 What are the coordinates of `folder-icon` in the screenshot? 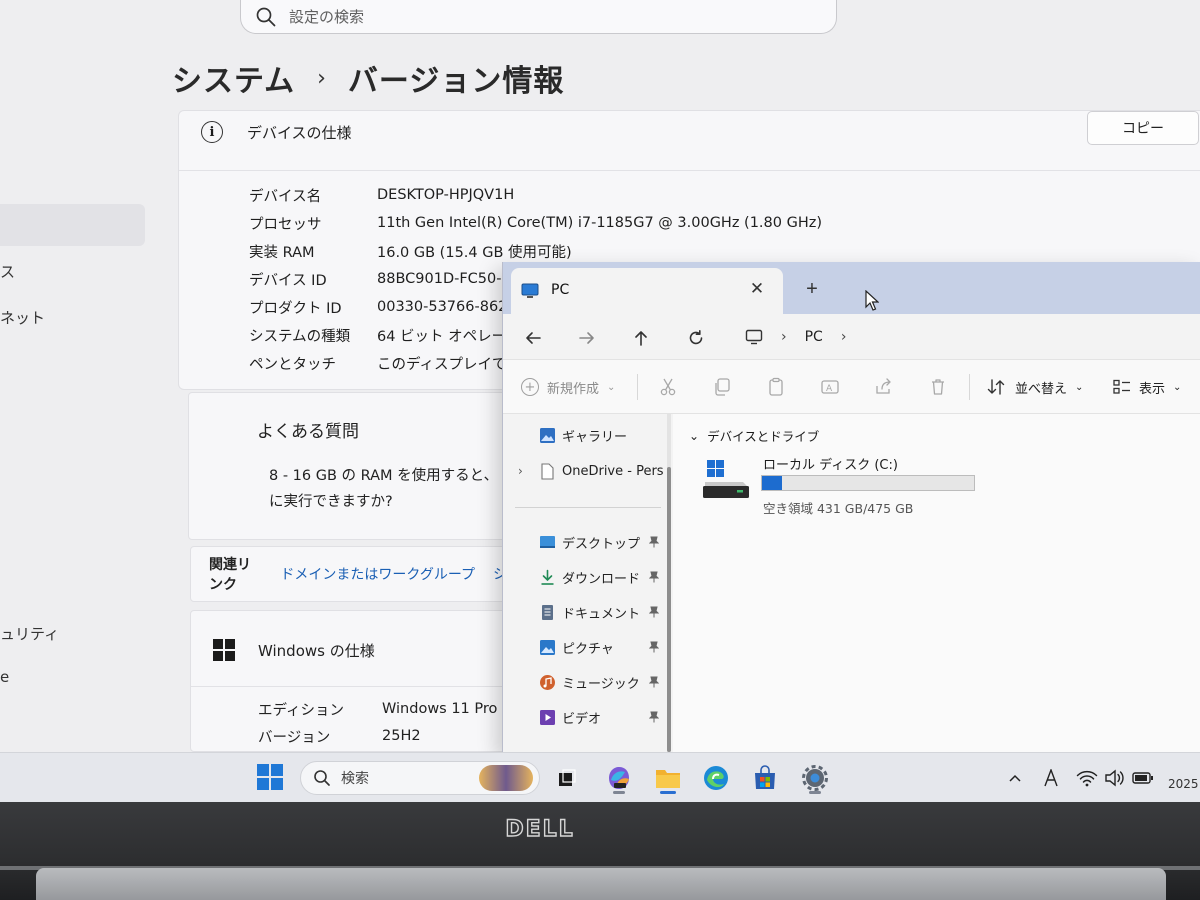 It's located at (668, 779).